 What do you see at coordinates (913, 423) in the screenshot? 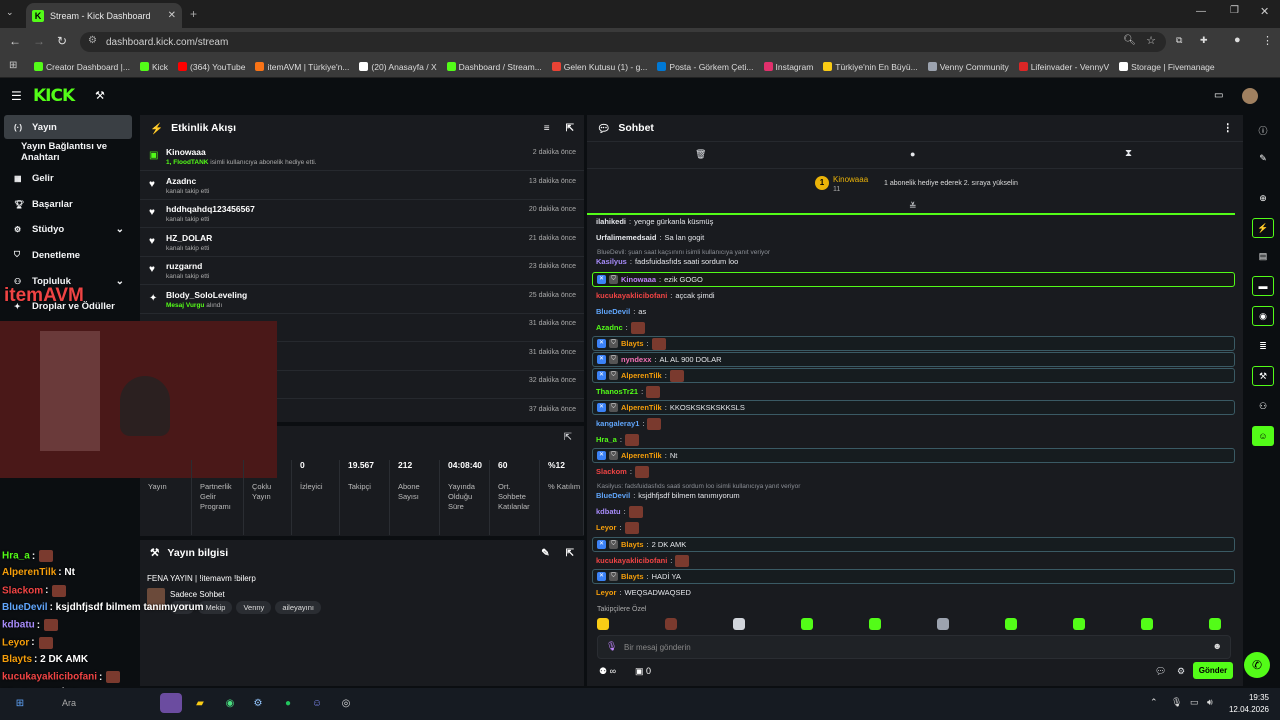
I see `chat-message: kangaleray1:` at bounding box center [913, 423].